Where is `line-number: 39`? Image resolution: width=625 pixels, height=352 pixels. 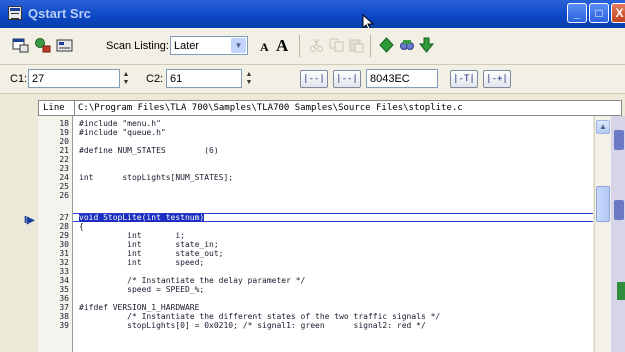 line-number: 39 is located at coordinates (64, 325).